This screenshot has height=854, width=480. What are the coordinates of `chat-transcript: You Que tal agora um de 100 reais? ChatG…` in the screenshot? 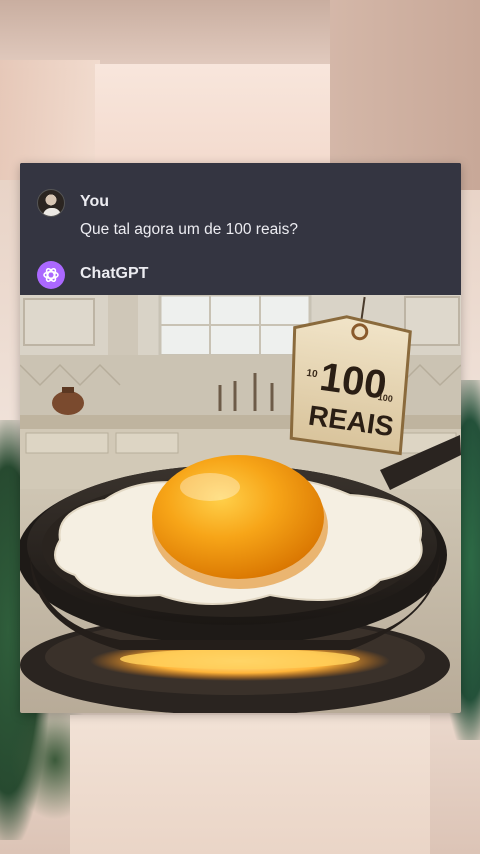 It's located at (240, 229).